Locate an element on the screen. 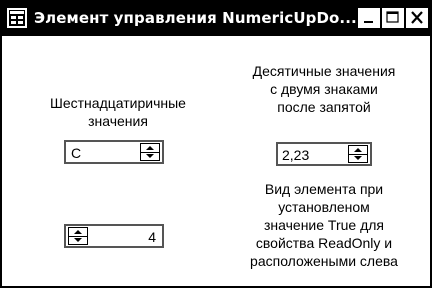 The height and width of the screenshot is (292, 436). minimize-button is located at coordinates (369, 18).